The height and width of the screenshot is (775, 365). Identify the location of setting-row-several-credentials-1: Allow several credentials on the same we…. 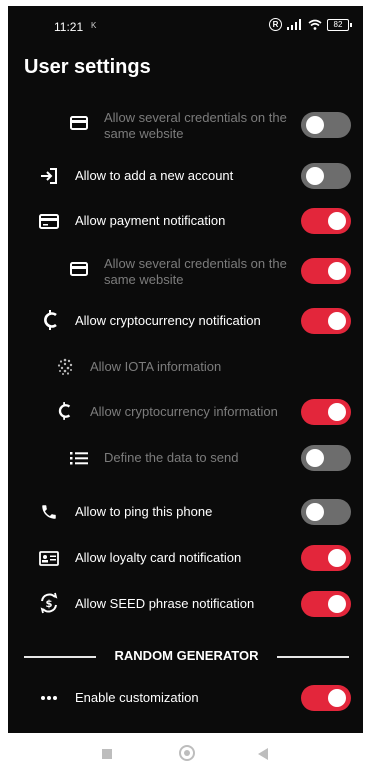
(185, 125).